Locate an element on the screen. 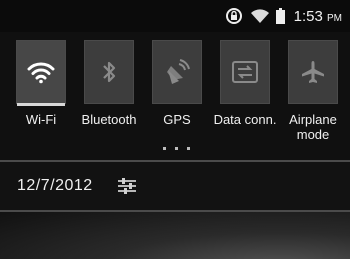 The width and height of the screenshot is (350, 259). wifi-icon is located at coordinates (41, 73).